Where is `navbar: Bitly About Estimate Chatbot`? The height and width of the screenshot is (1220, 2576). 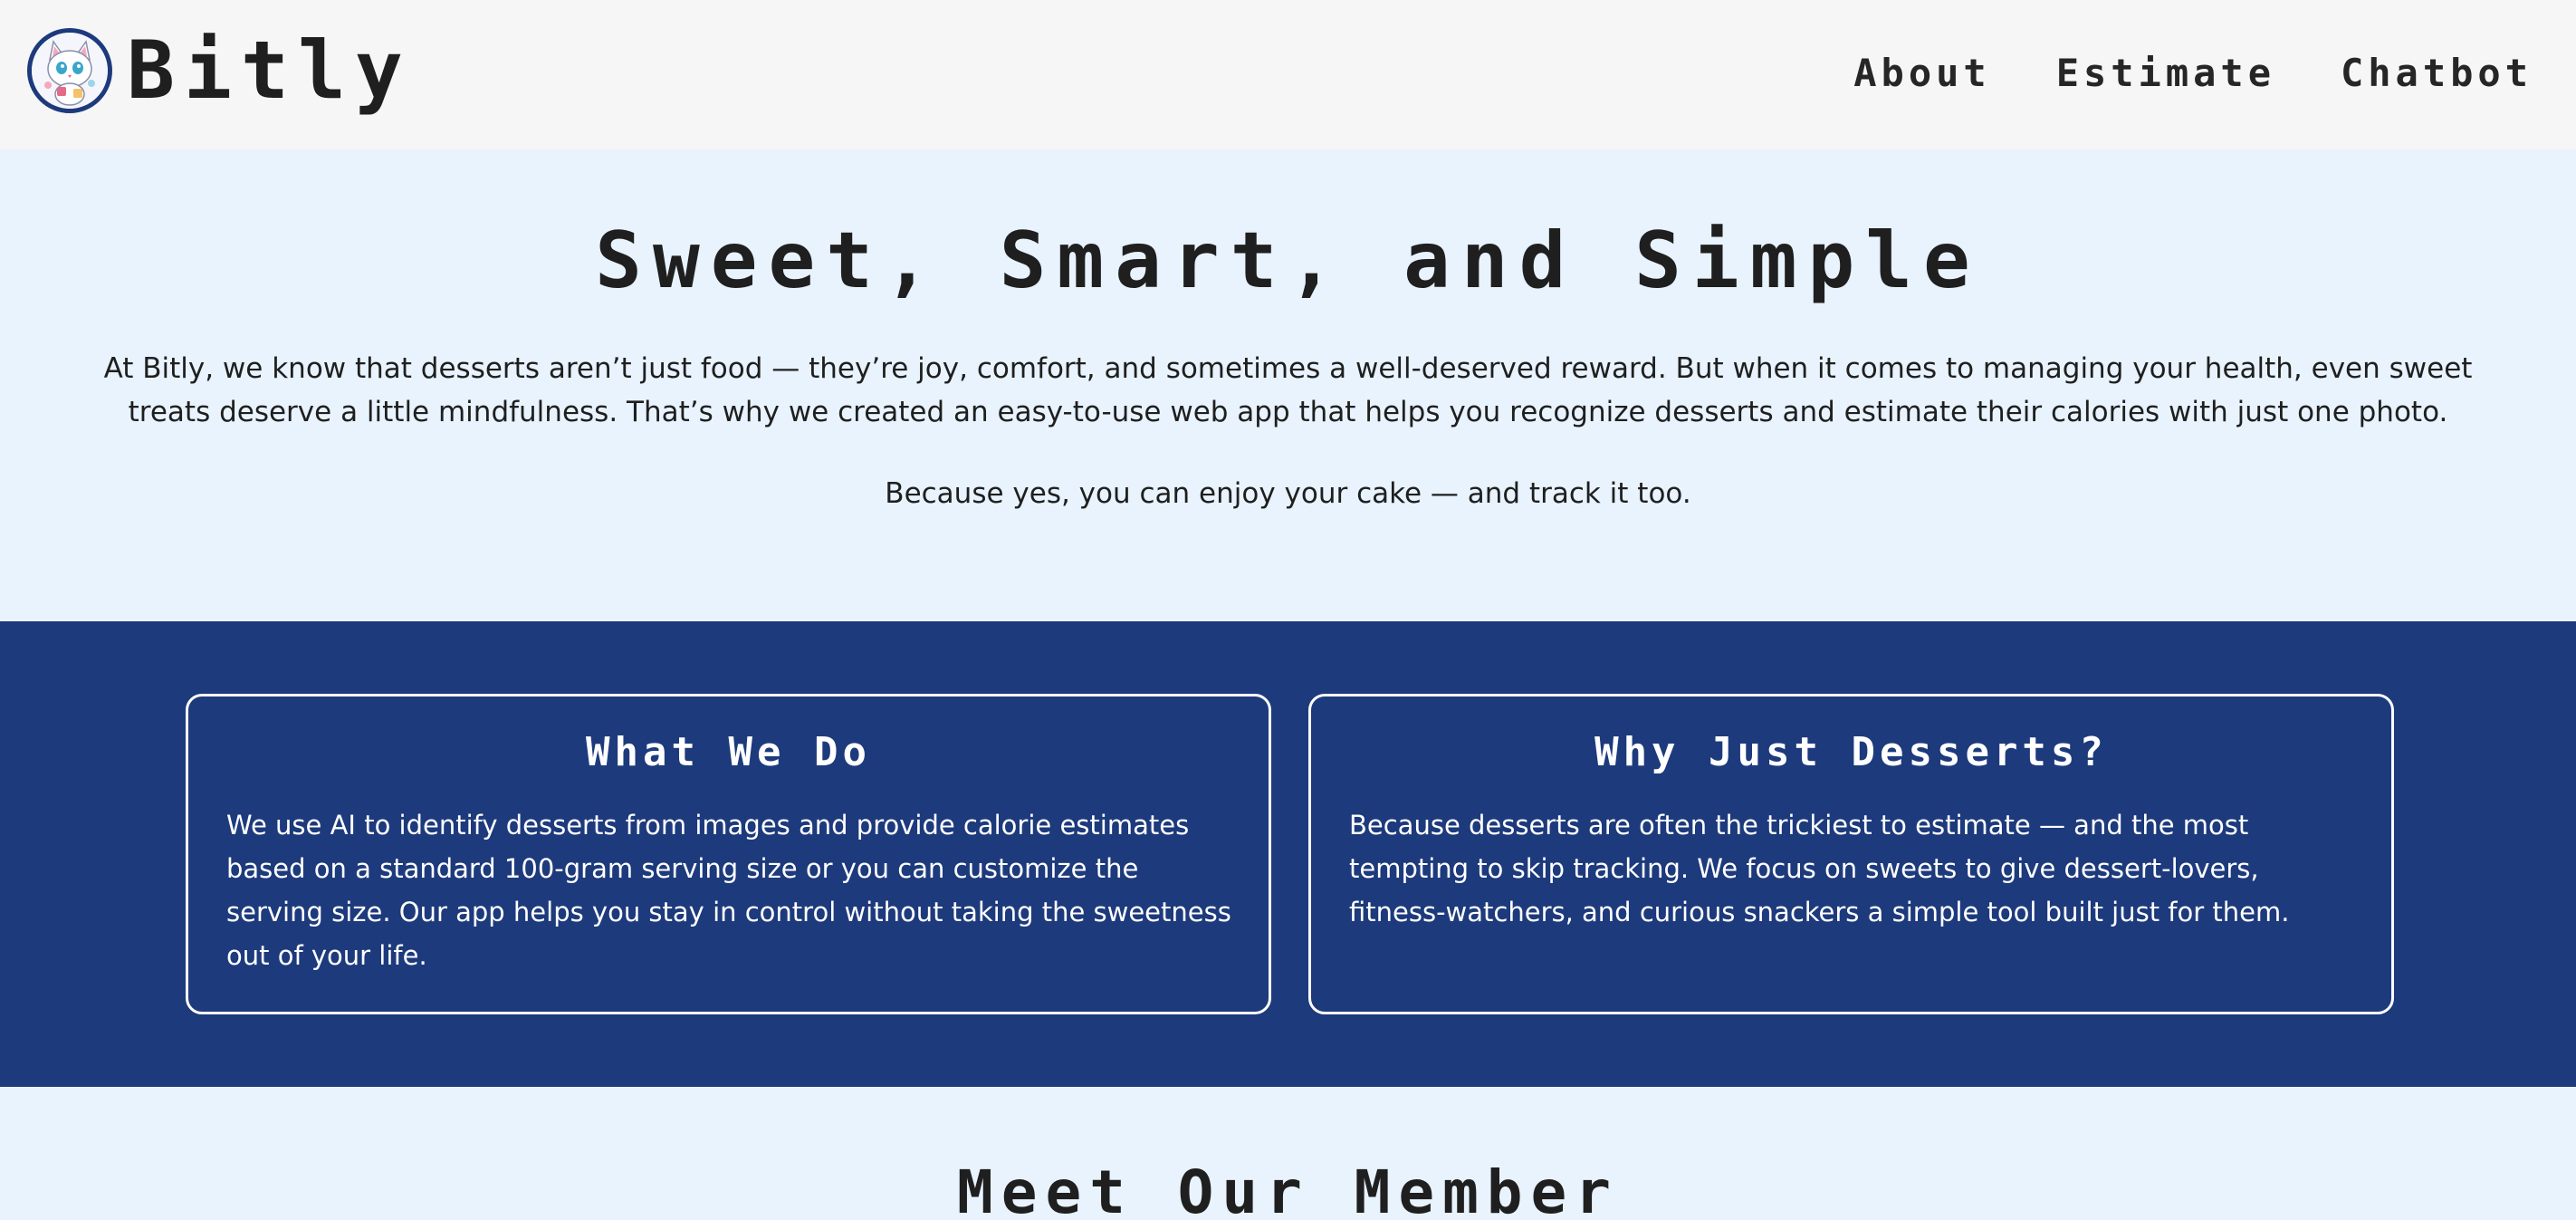 navbar: Bitly About Estimate Chatbot is located at coordinates (1288, 74).